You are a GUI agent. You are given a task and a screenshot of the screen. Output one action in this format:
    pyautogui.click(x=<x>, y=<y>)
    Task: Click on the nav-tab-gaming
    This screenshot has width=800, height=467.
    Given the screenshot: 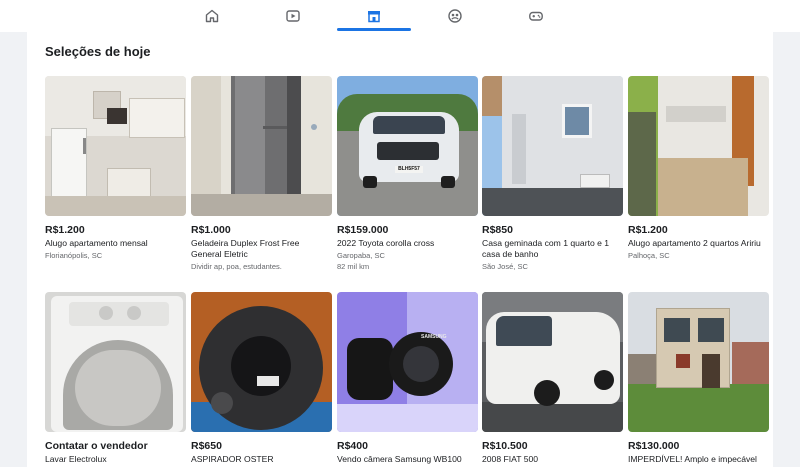 What is the action you would take?
    pyautogui.click(x=536, y=16)
    